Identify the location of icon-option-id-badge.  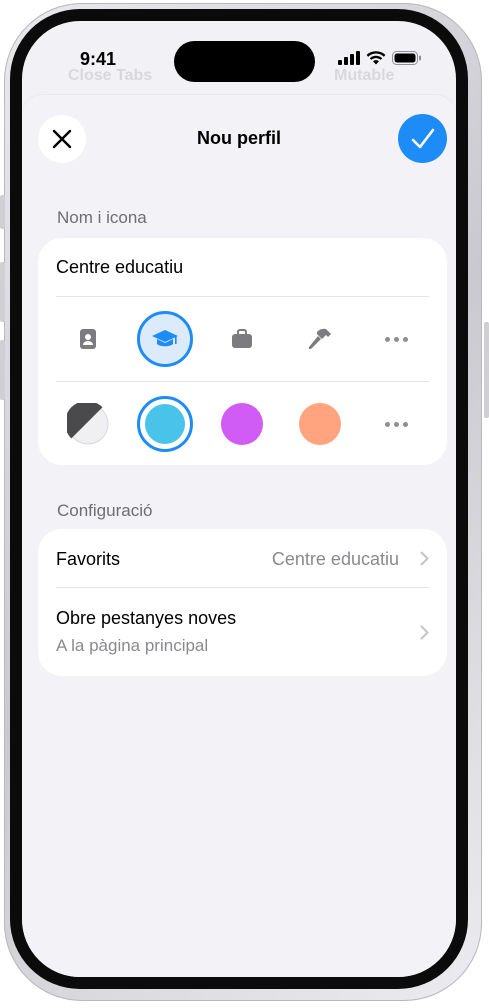
(88, 339).